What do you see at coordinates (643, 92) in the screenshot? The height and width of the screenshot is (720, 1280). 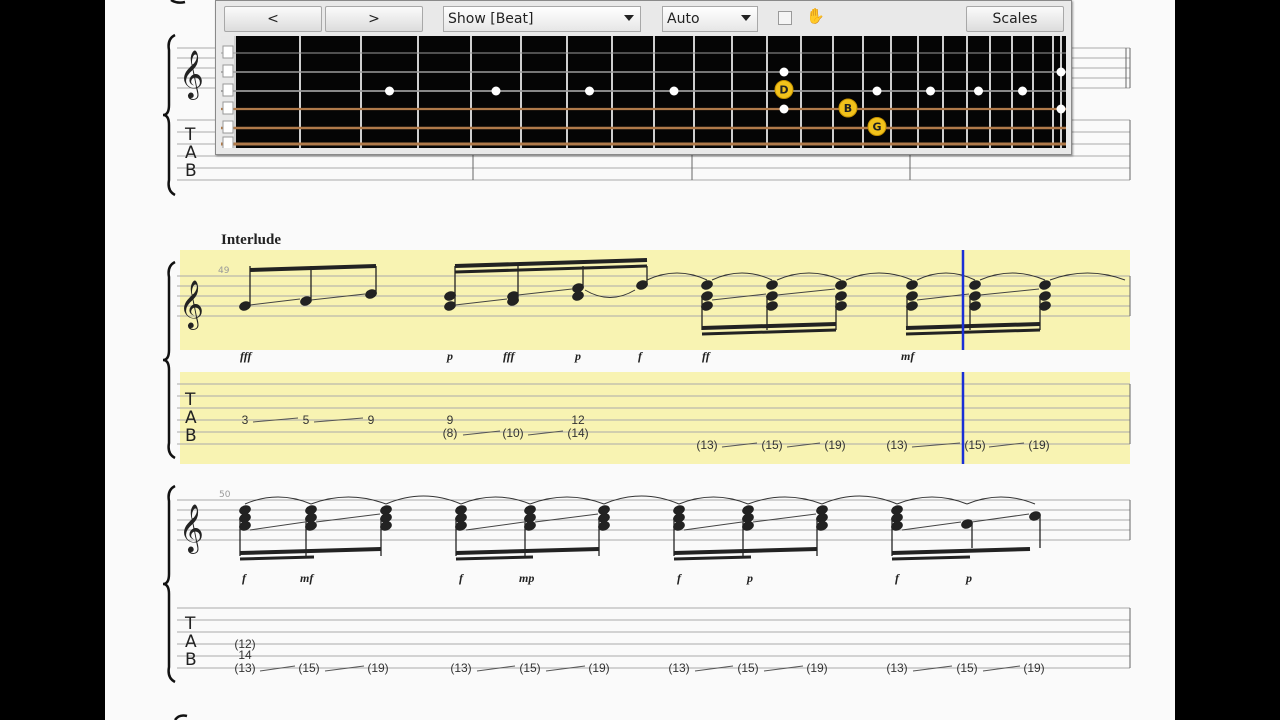 I see `fretboard: D B G` at bounding box center [643, 92].